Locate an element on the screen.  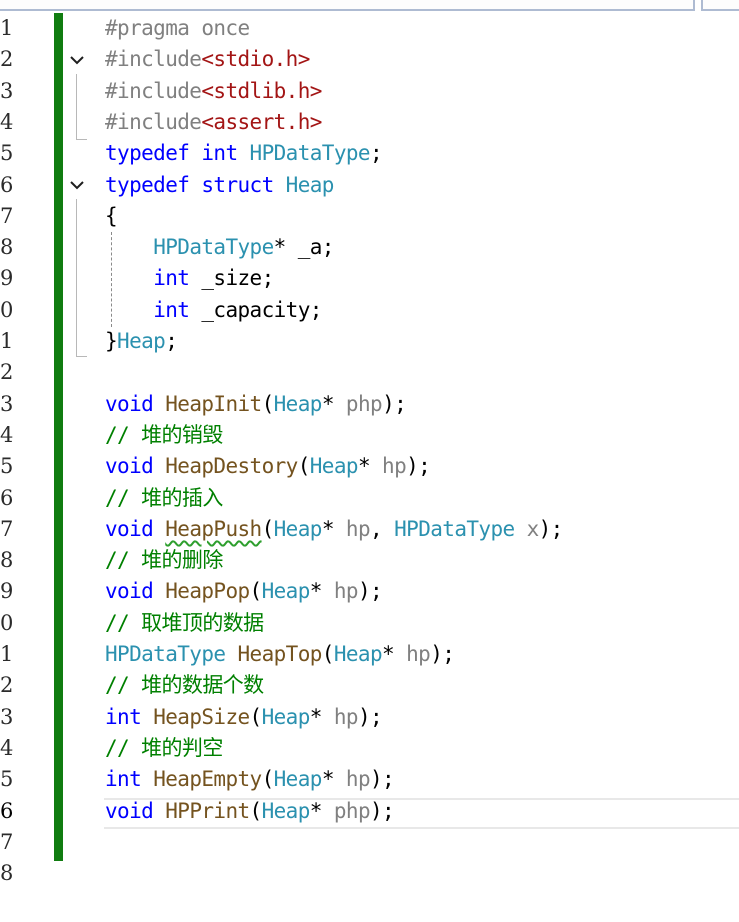
code-line: #pragma once is located at coordinates (422, 28).